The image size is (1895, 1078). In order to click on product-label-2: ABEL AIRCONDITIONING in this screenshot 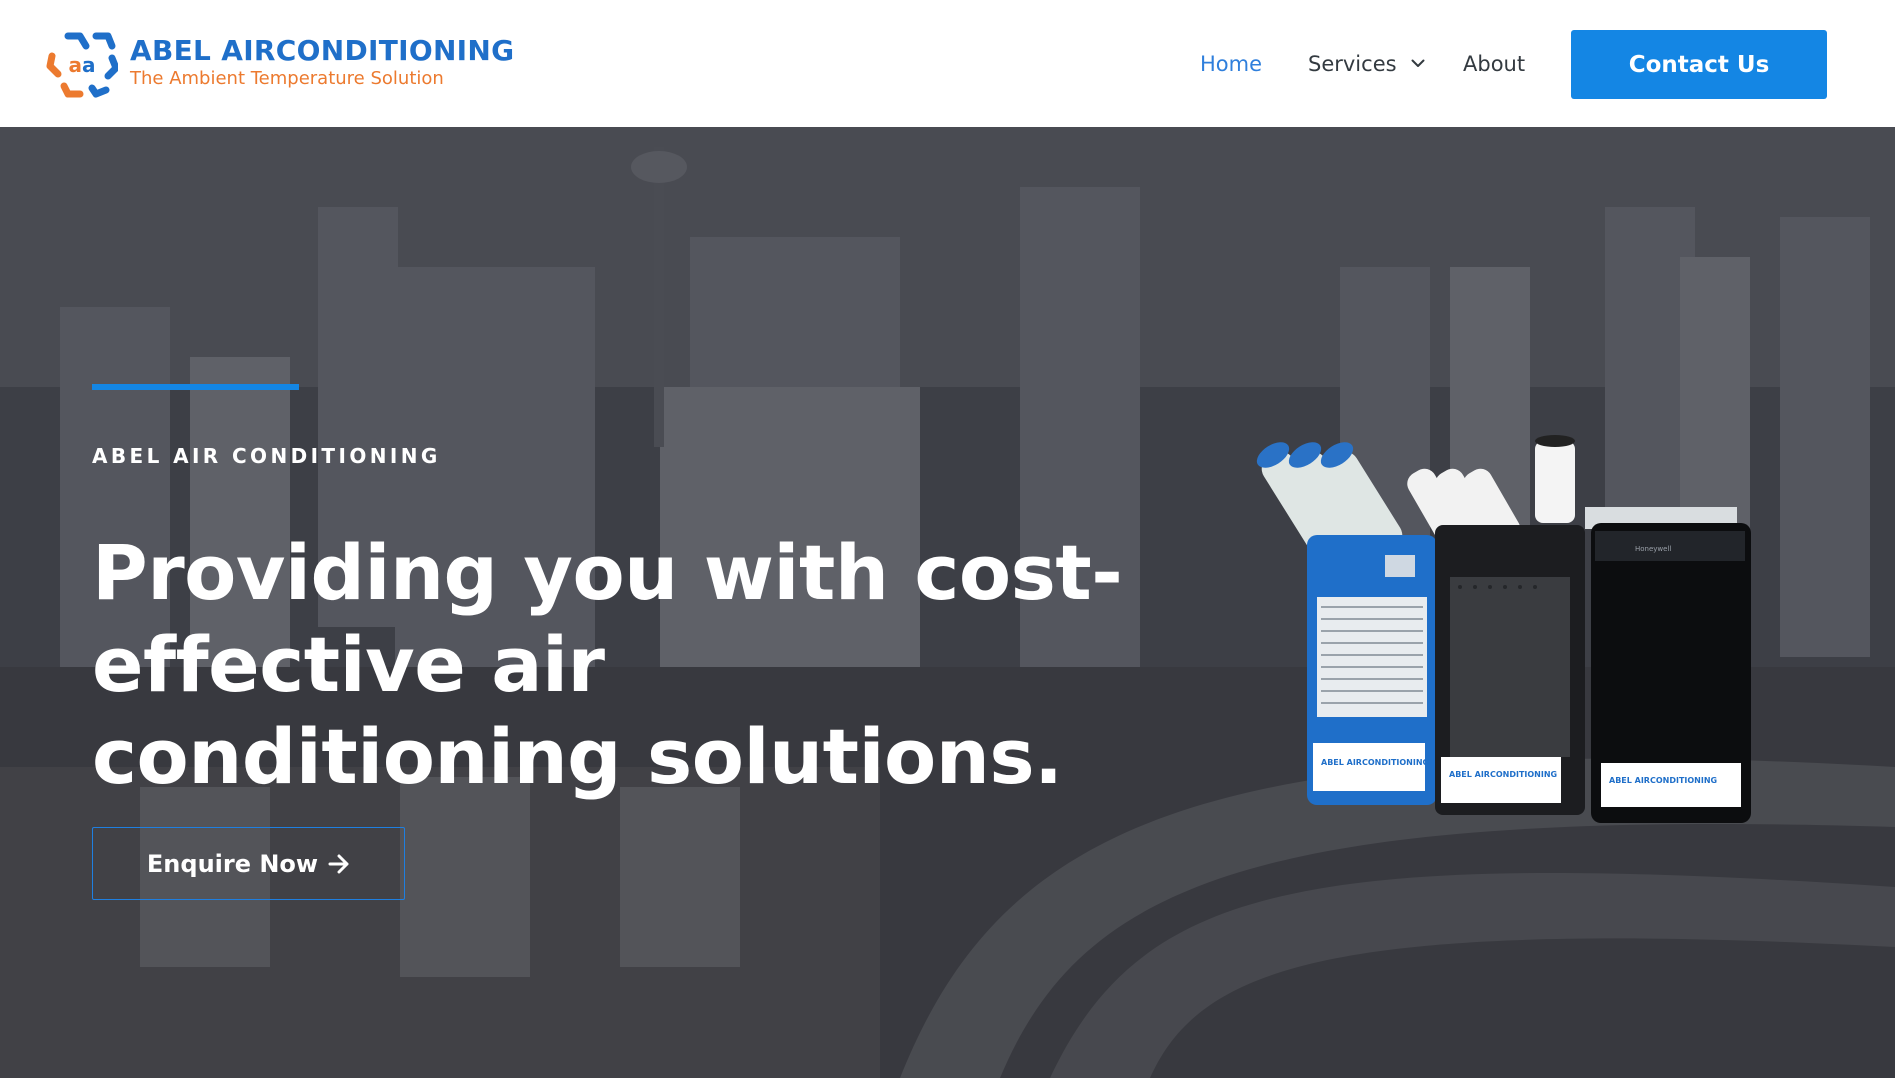, I will do `click(1503, 774)`.